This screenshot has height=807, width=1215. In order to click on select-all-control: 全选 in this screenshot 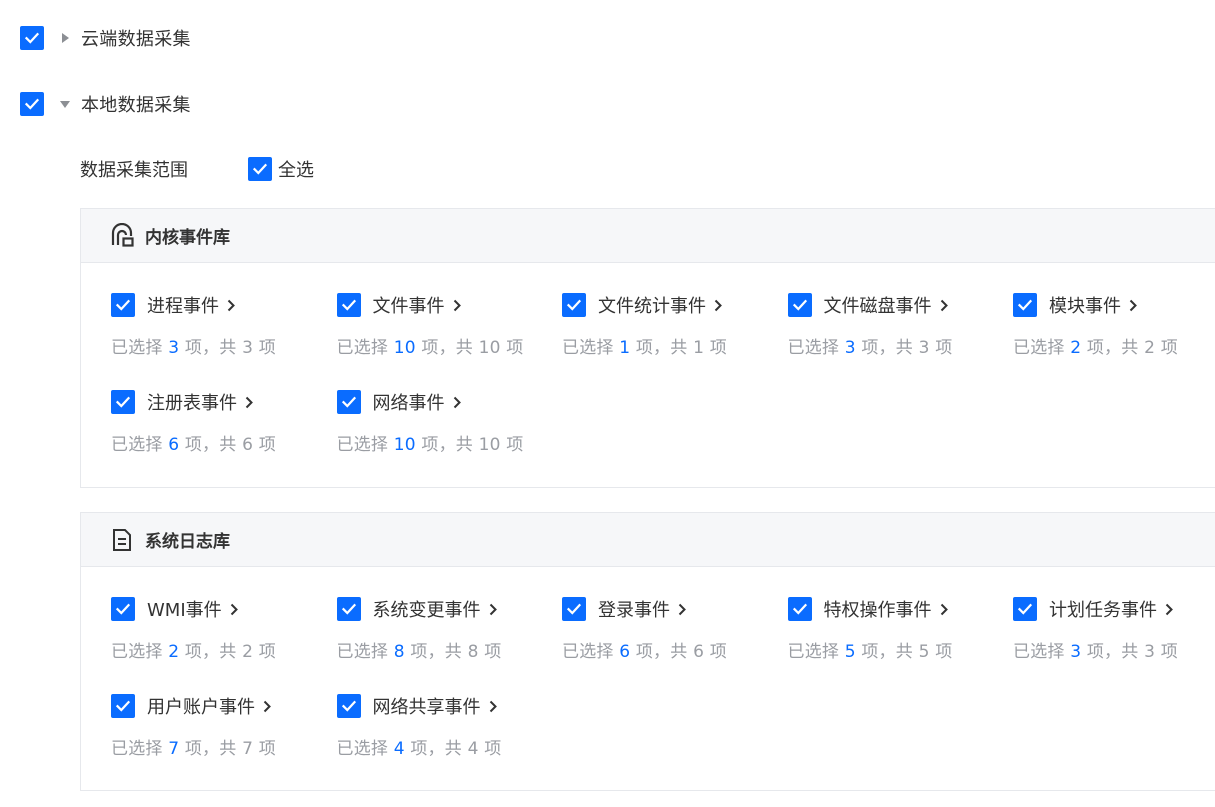, I will do `click(281, 169)`.